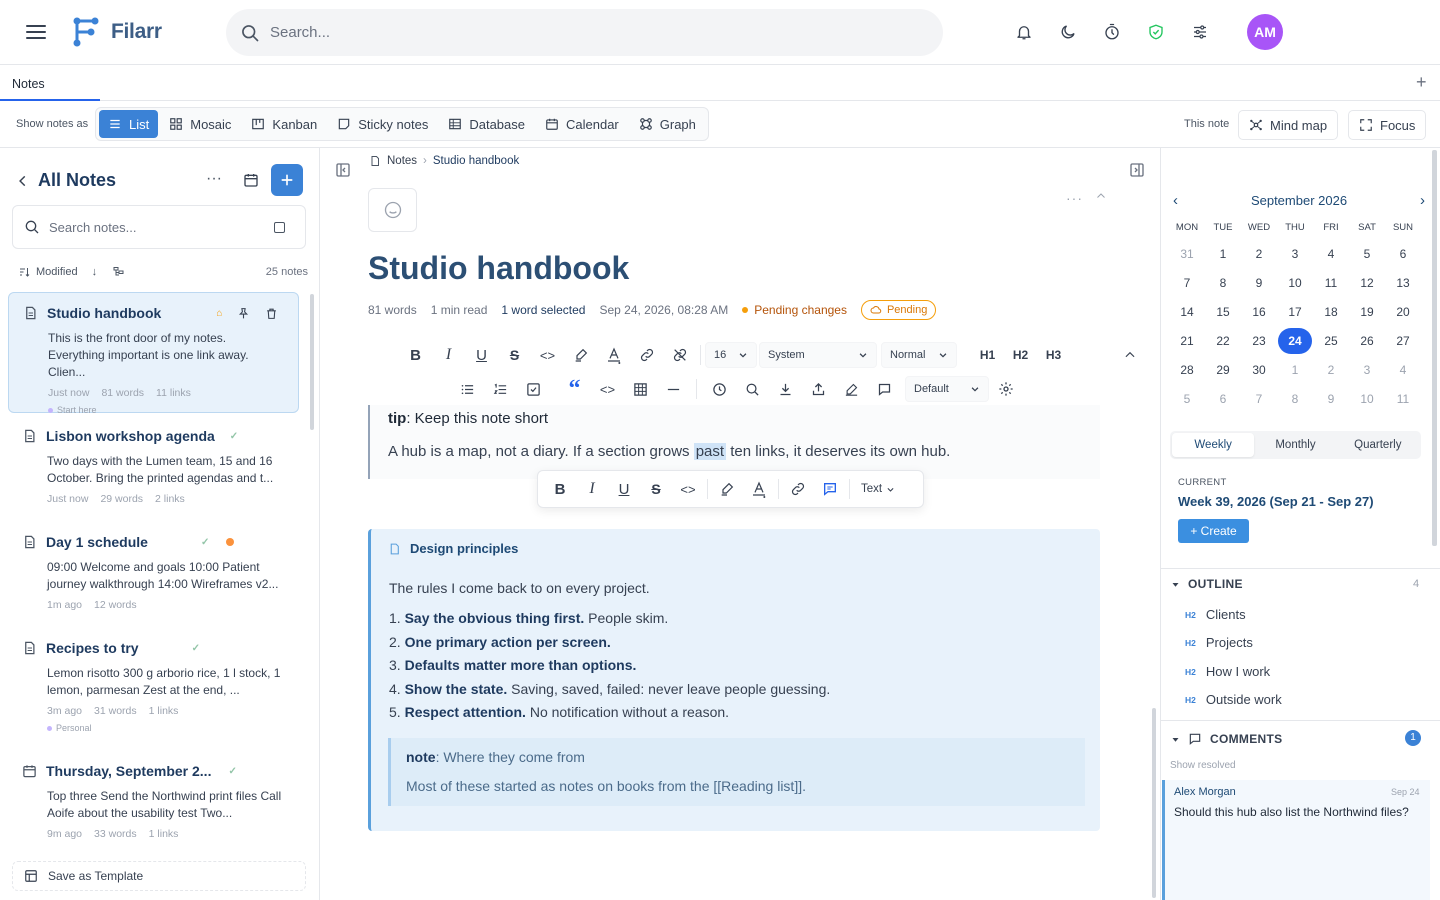  I want to click on view-mosaic-button: Mosaic, so click(200, 124).